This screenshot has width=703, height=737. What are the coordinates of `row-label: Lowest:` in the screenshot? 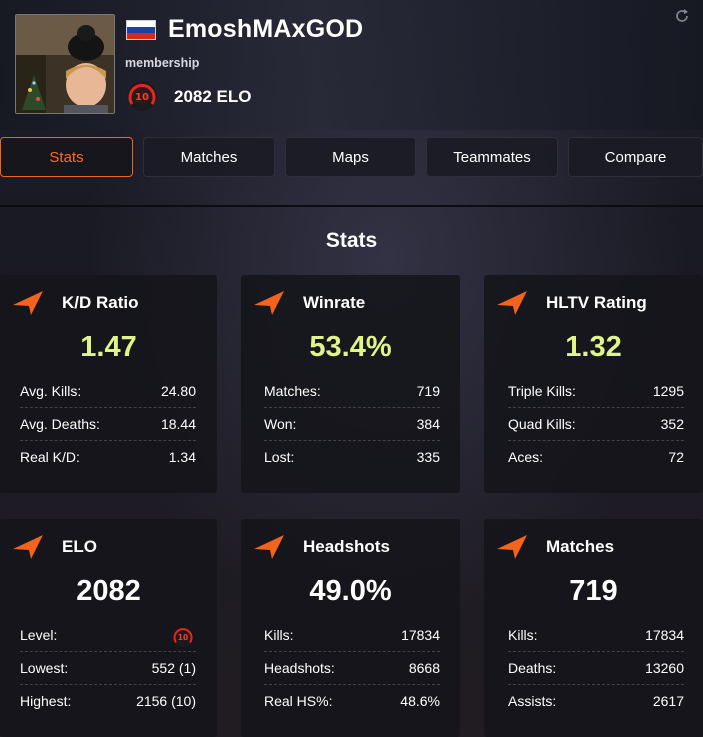 It's located at (44, 668).